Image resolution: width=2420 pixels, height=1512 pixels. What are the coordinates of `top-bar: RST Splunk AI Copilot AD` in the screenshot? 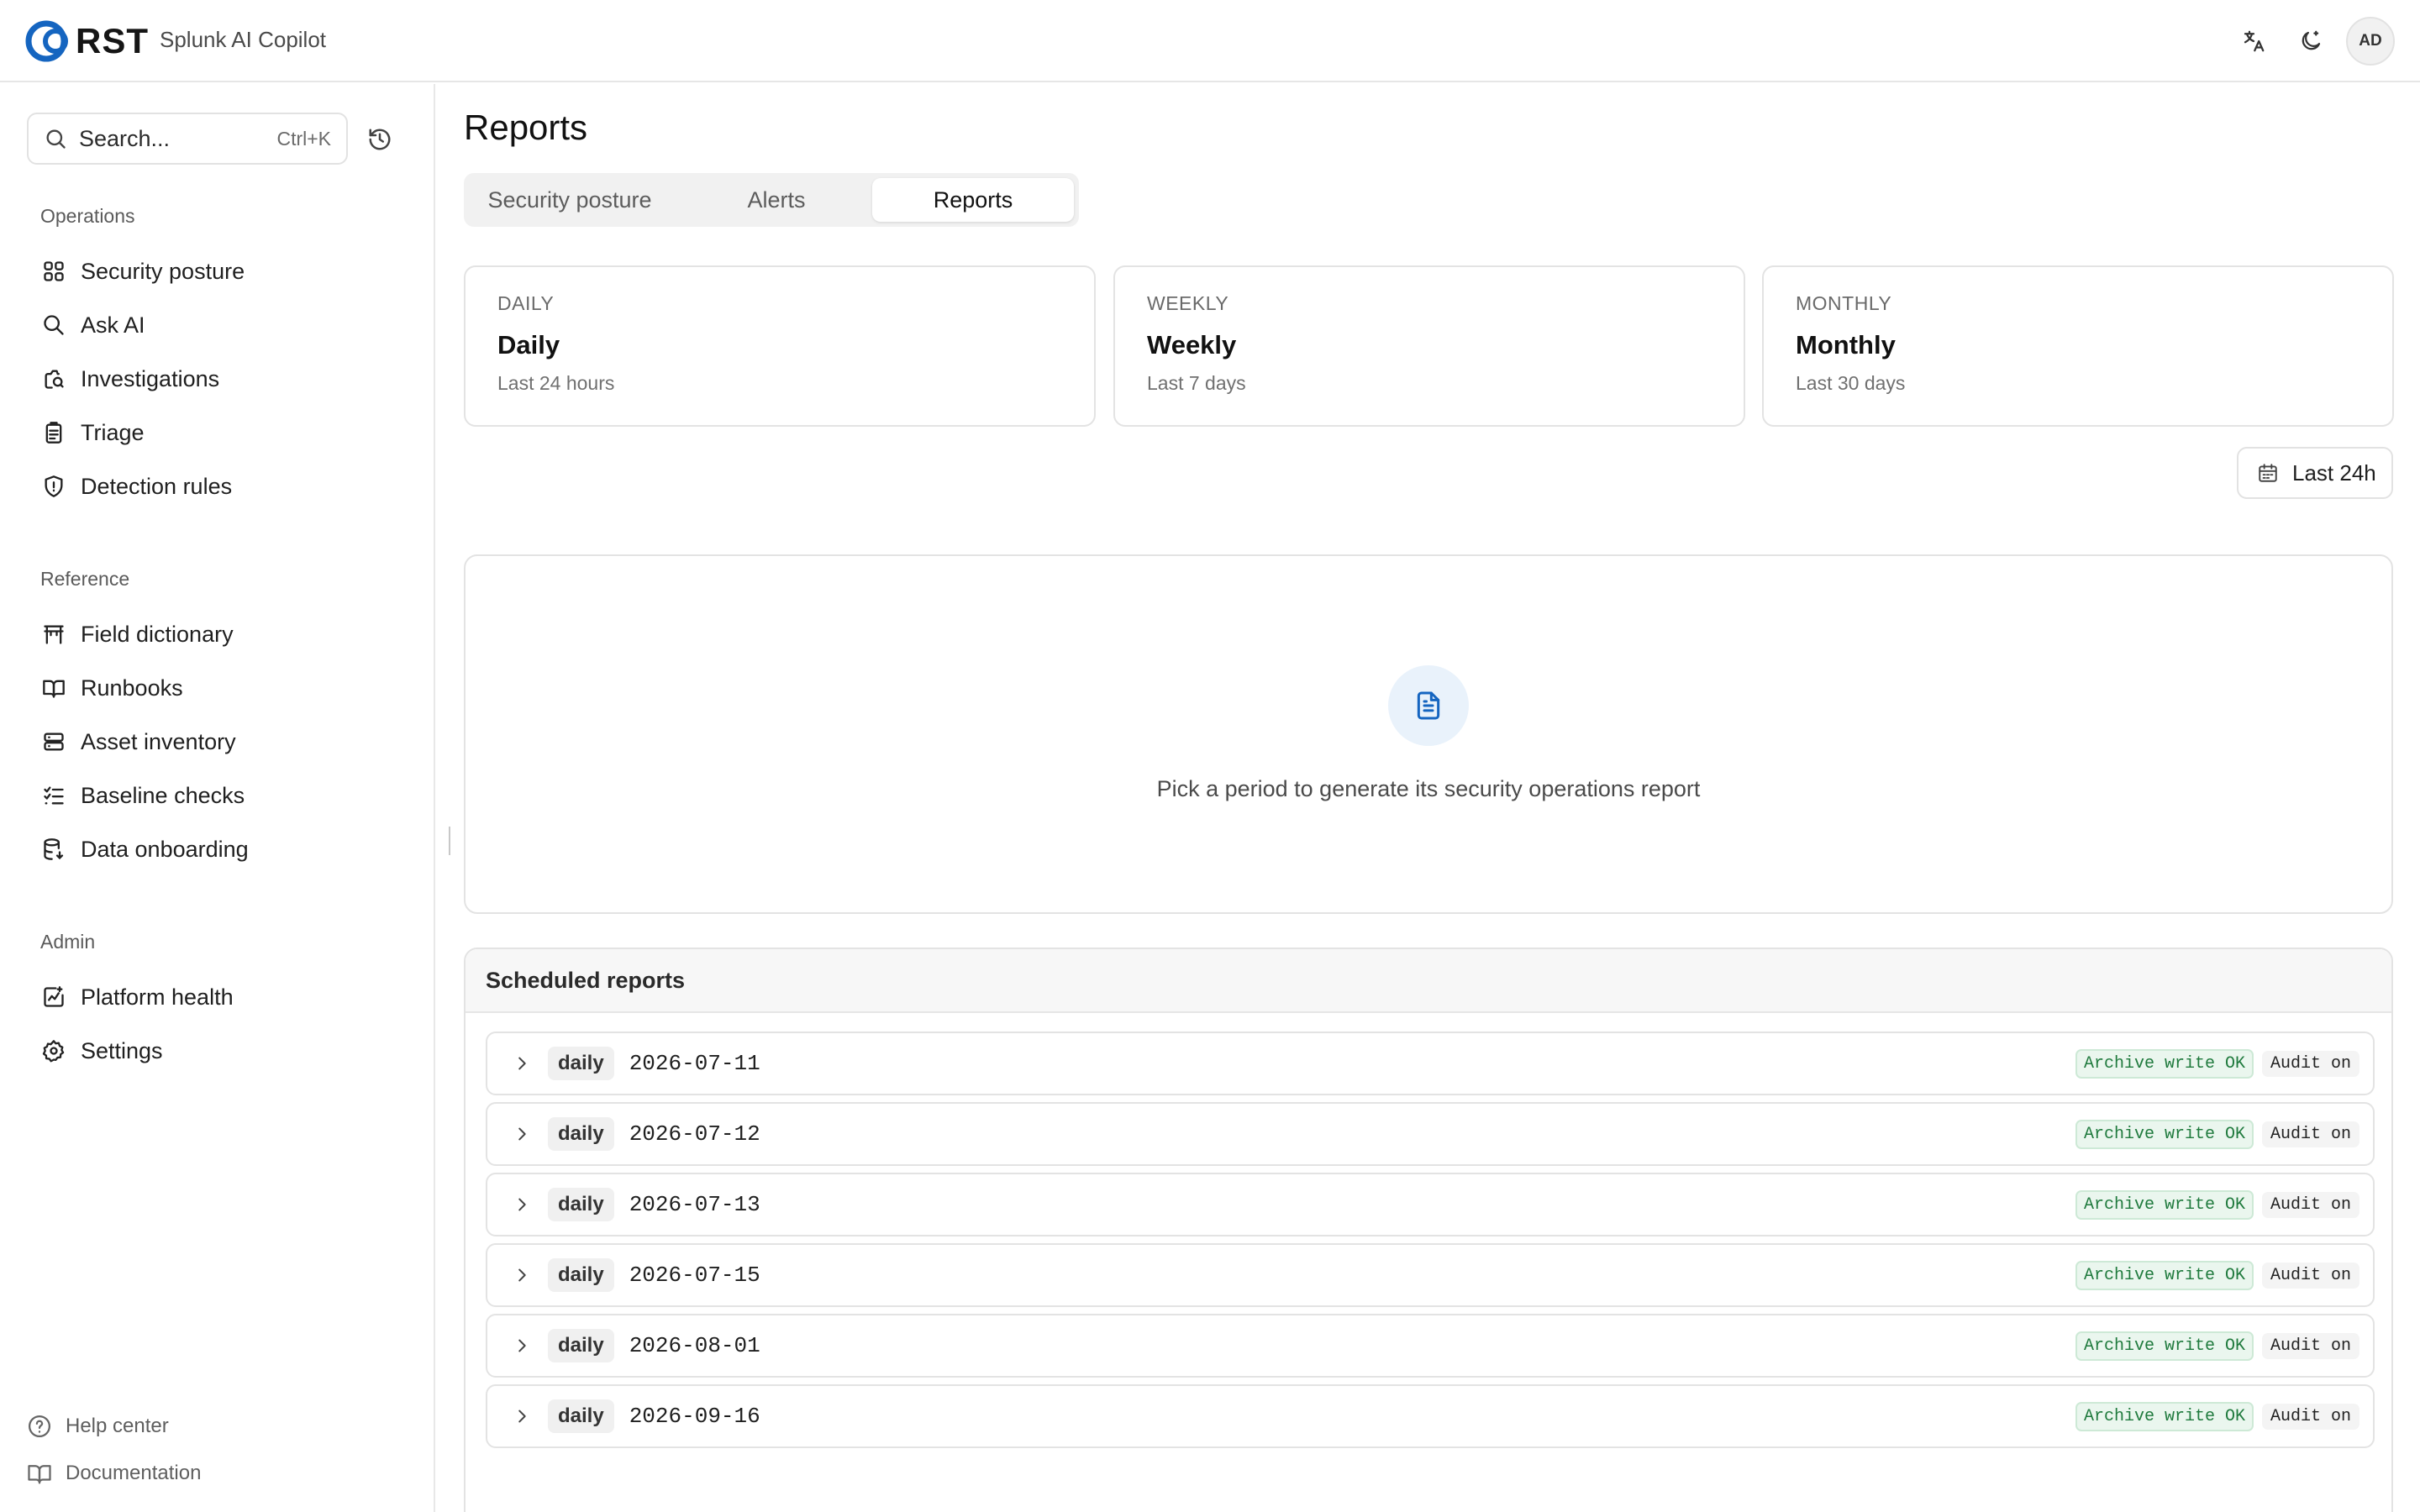 It's located at (1210, 41).